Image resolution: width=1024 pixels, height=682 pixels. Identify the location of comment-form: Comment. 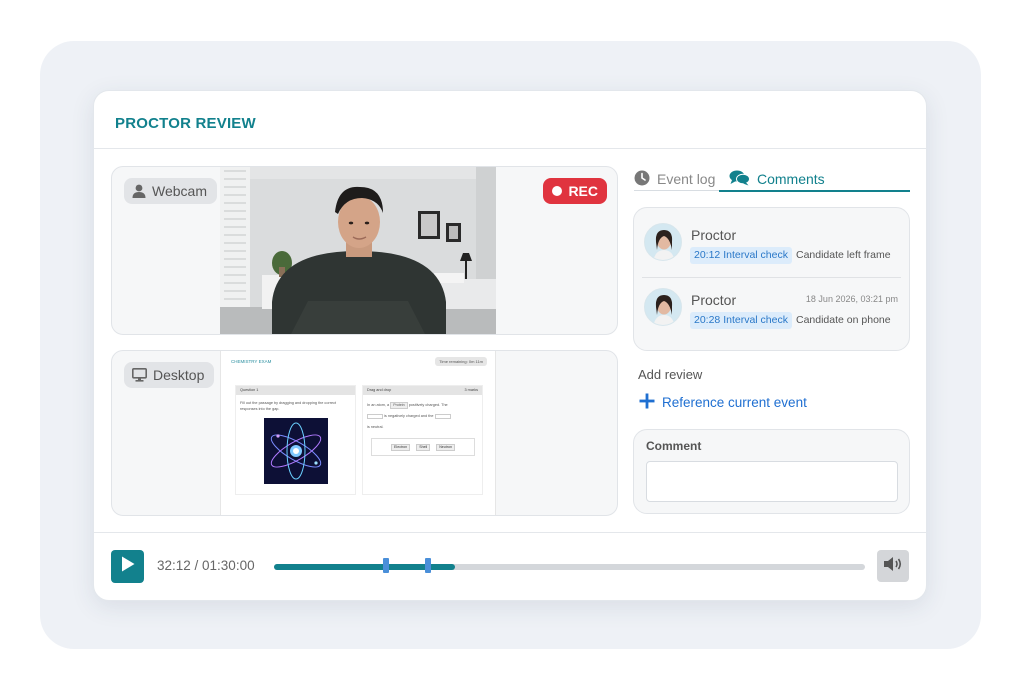
(771, 471).